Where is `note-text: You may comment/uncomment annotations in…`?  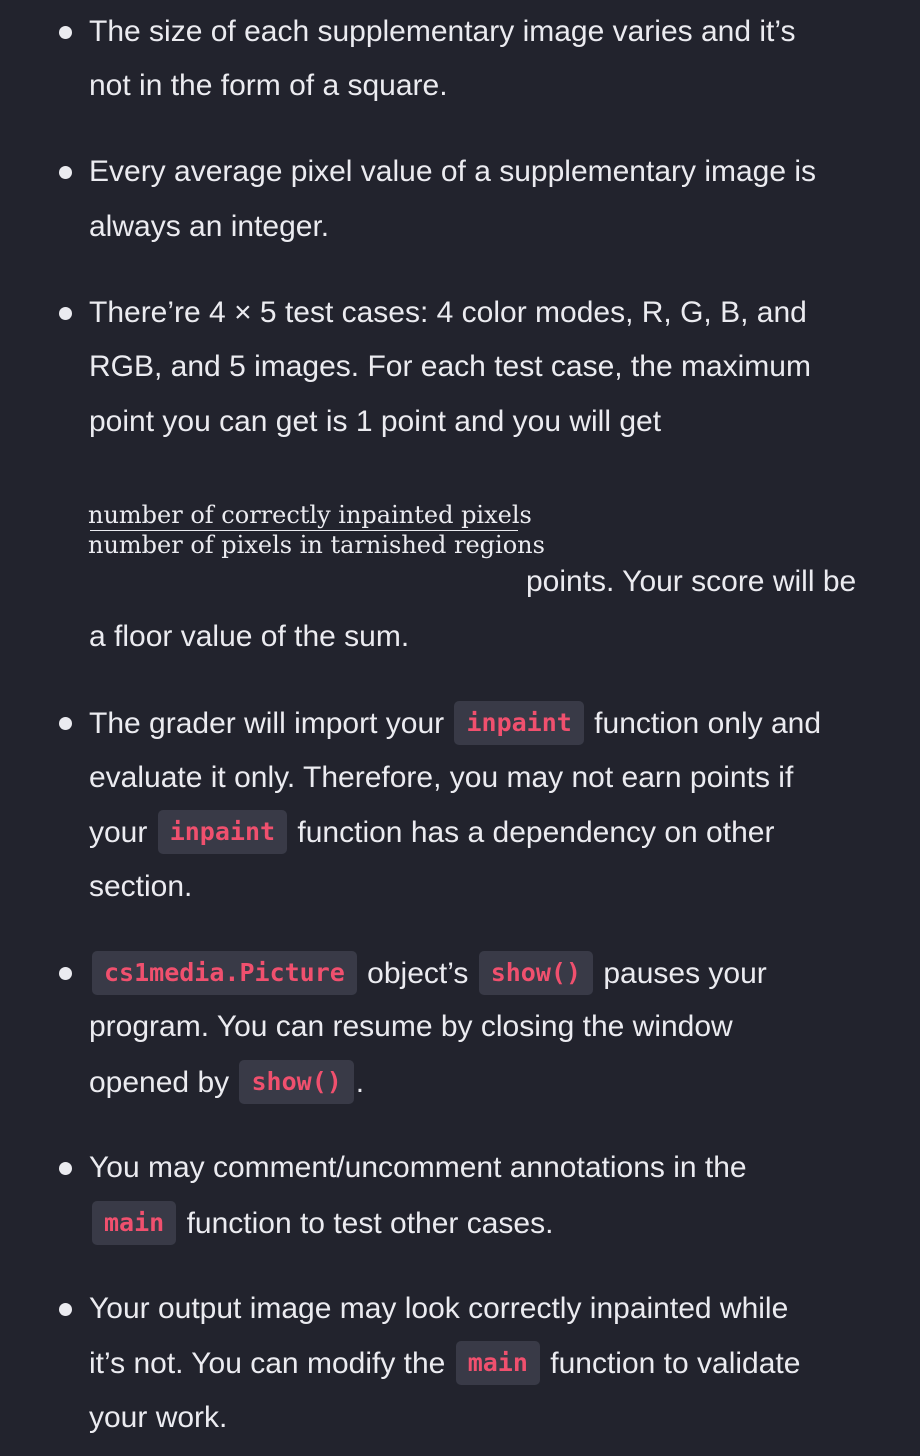 note-text: You may comment/uncomment annotations in… is located at coordinates (418, 1167).